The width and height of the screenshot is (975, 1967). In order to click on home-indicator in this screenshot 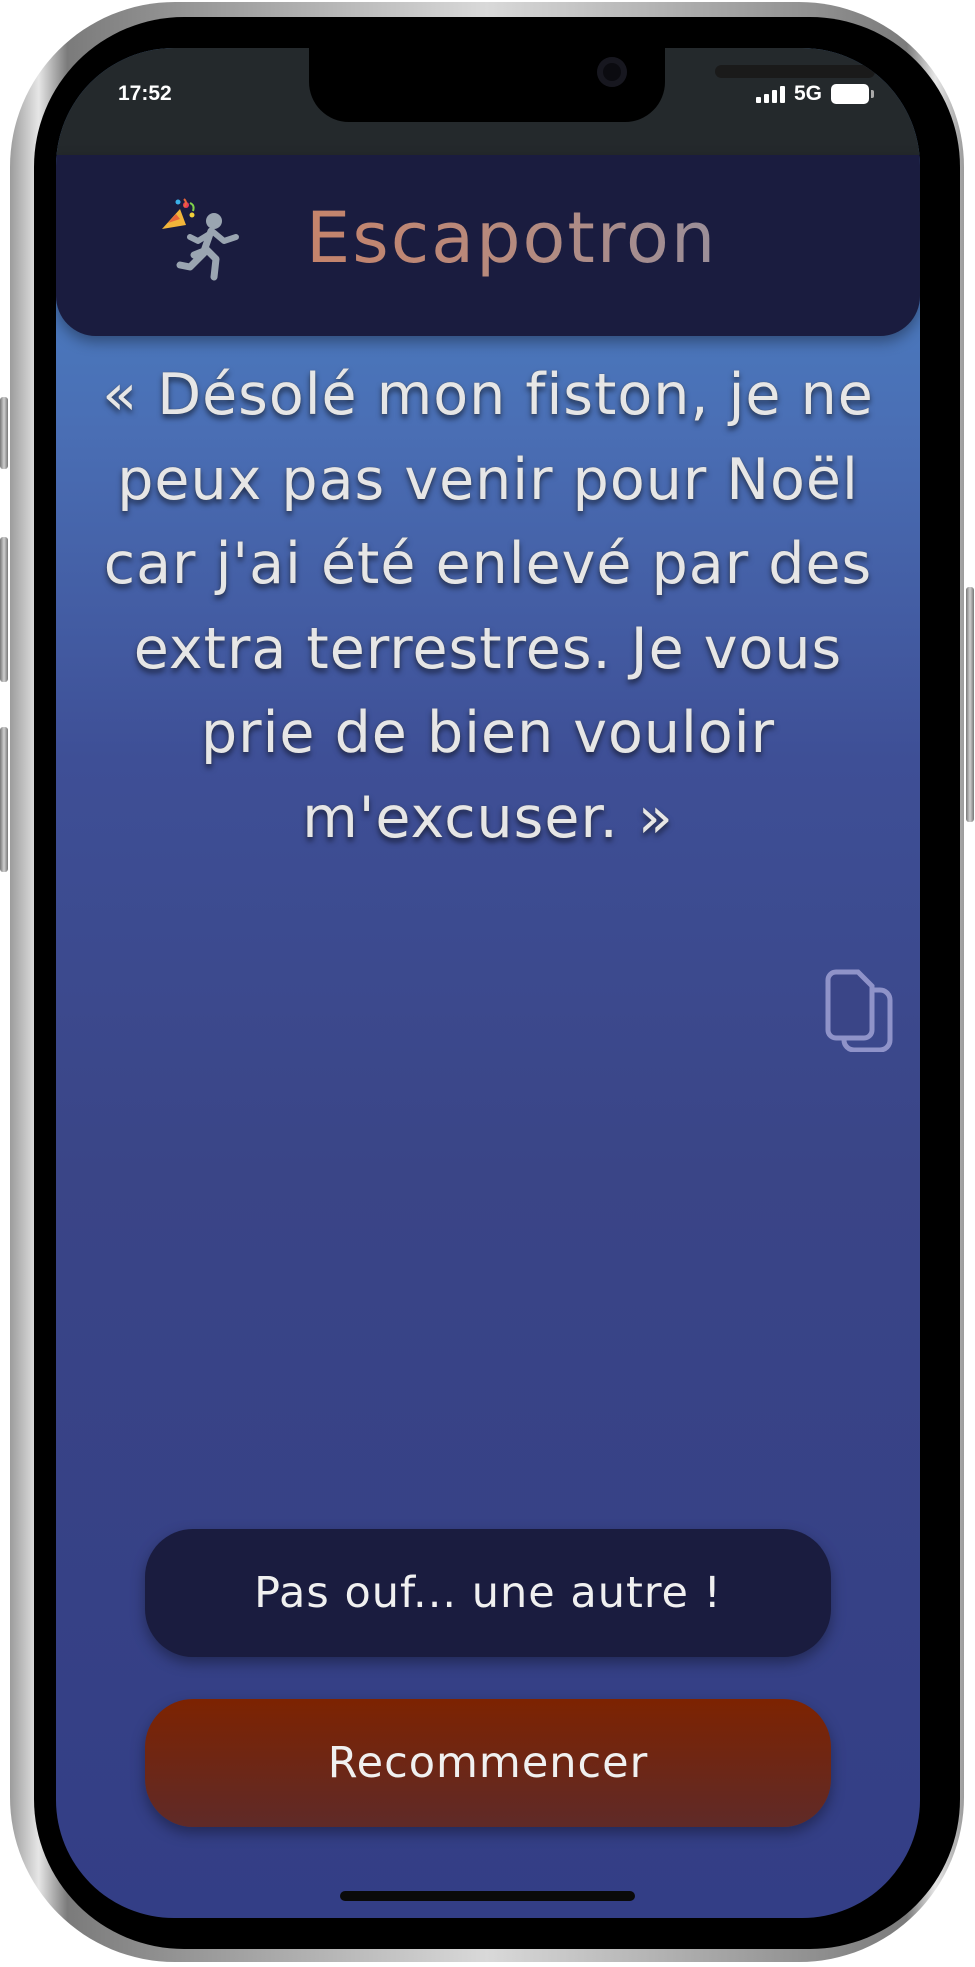, I will do `click(487, 1896)`.